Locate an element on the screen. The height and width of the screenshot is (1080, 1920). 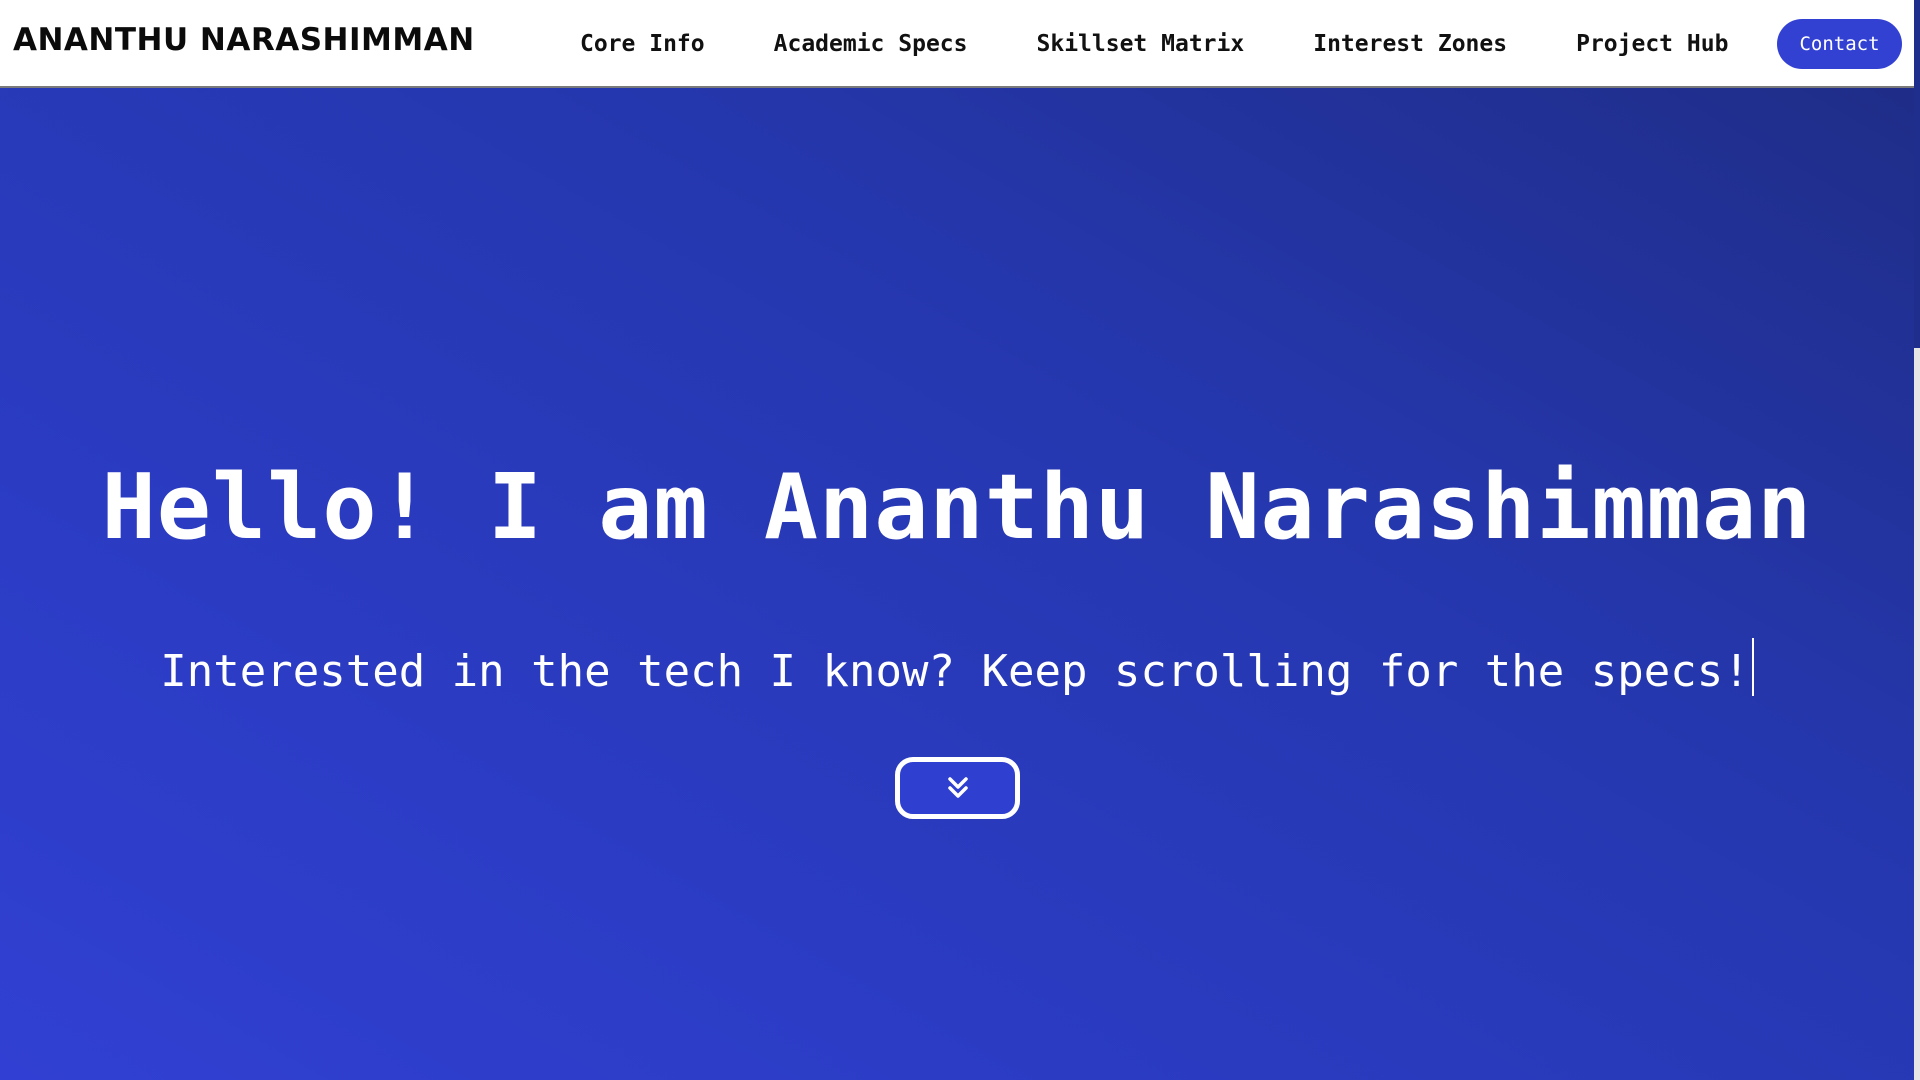
contact-button: Contact is located at coordinates (1839, 44).